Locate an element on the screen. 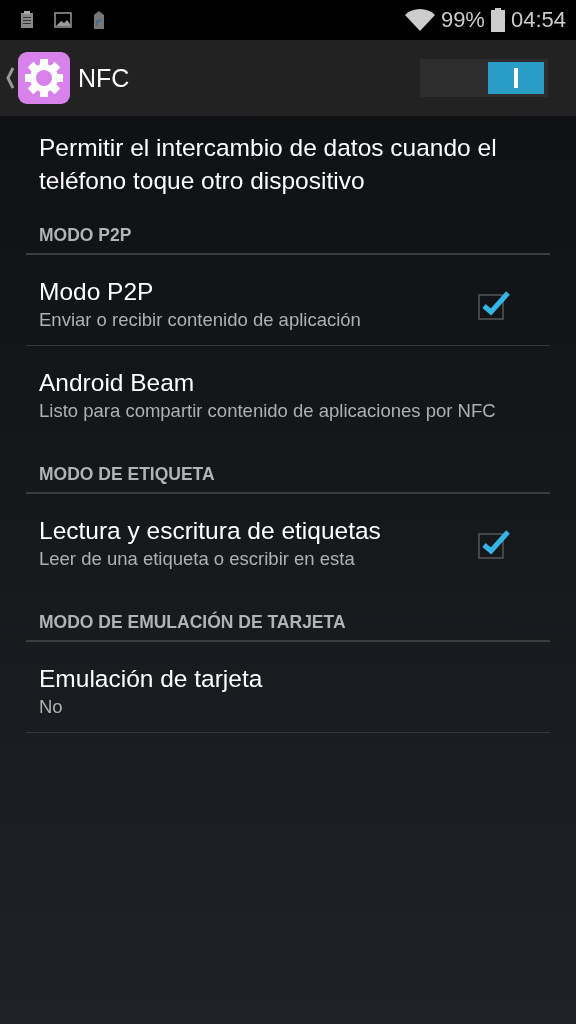 The image size is (576, 1024). preference-summary: No is located at coordinates (51, 707).